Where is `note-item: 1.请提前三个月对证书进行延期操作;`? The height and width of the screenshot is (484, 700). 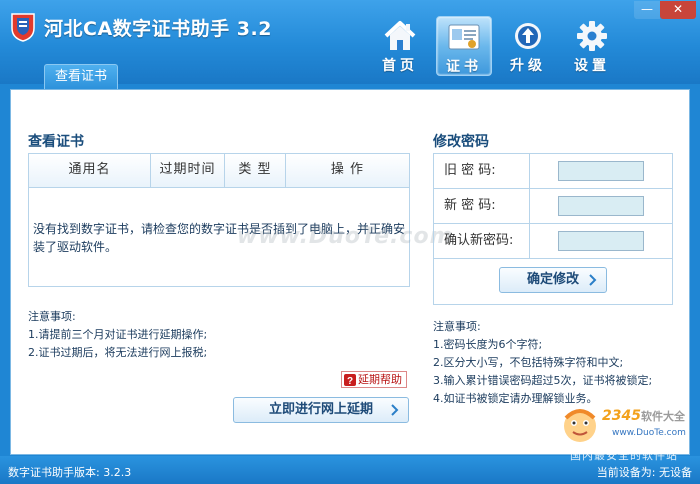 note-item: 1.请提前三个月对证书进行延期操作; is located at coordinates (118, 334).